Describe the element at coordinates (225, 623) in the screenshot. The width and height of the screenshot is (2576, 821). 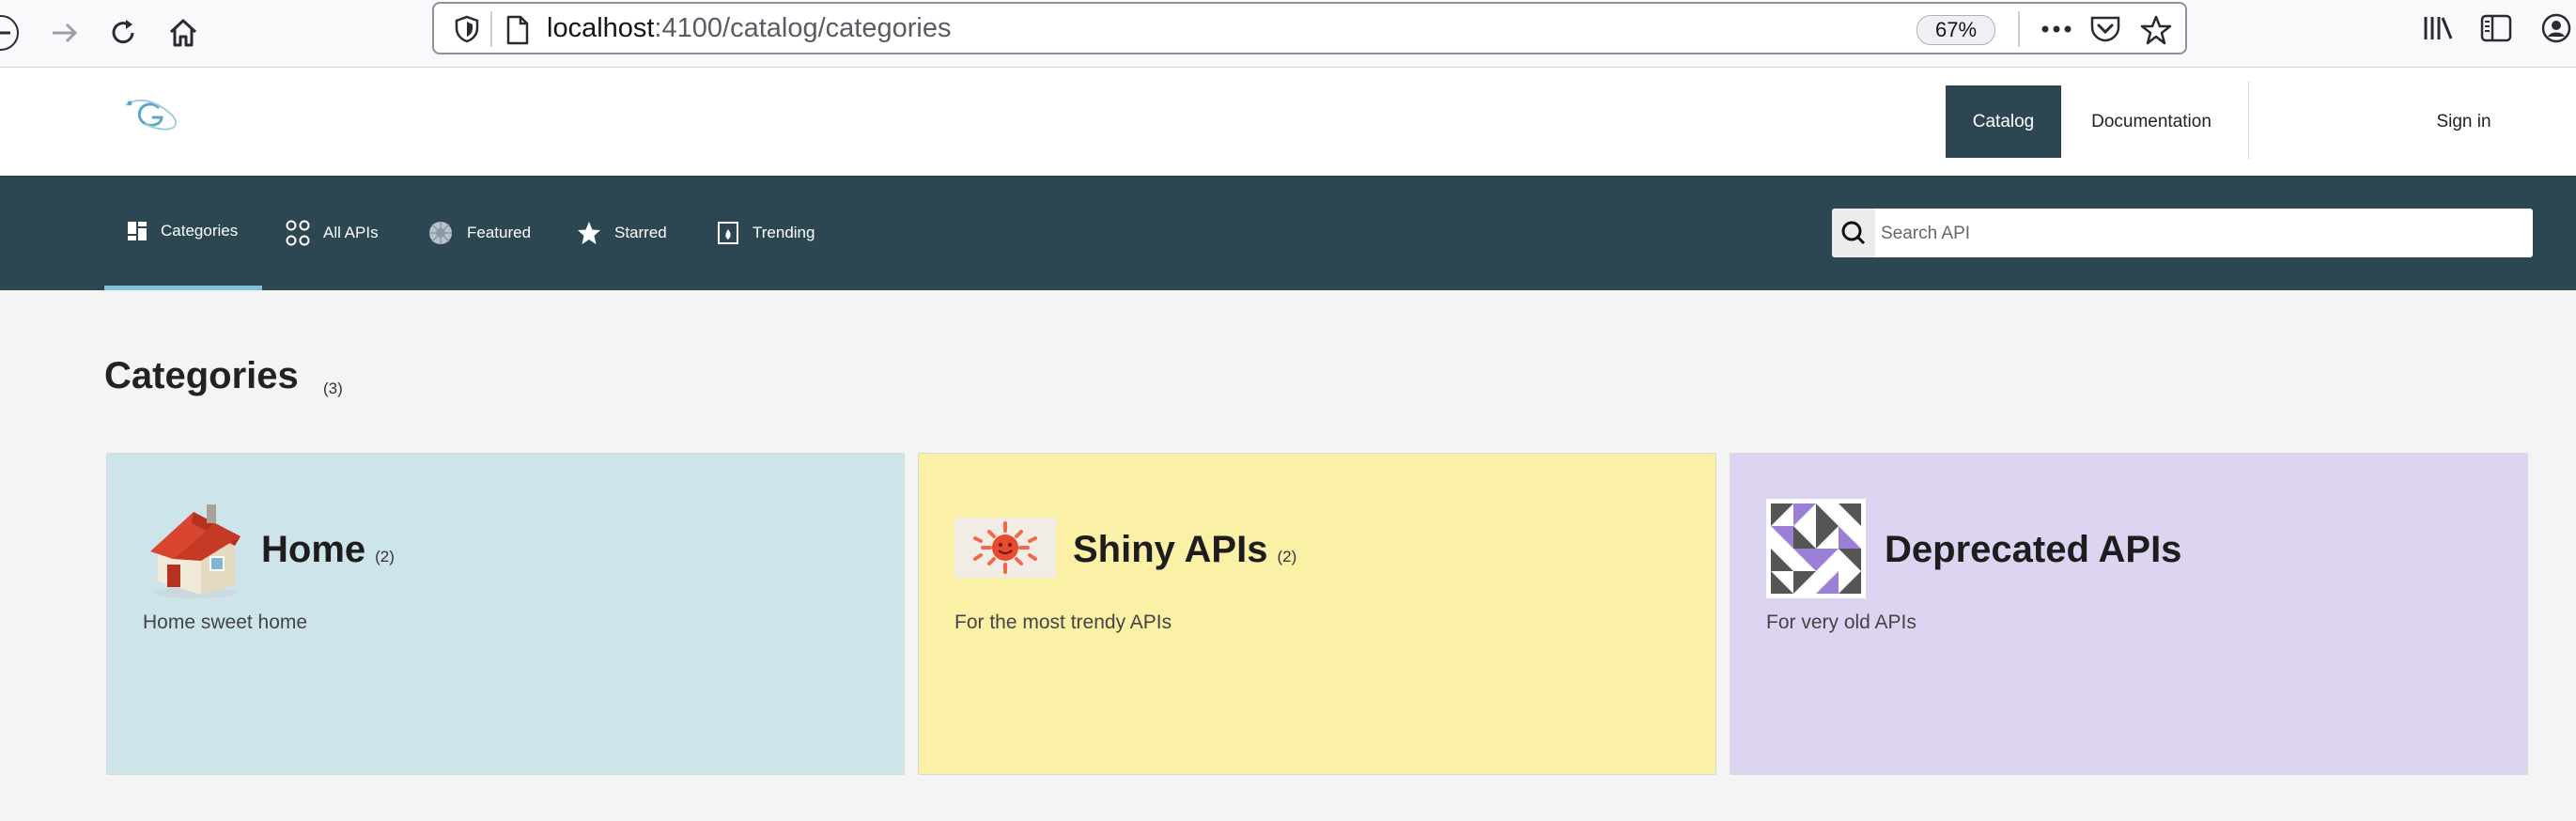
I see `card-description: Home sweet home` at that location.